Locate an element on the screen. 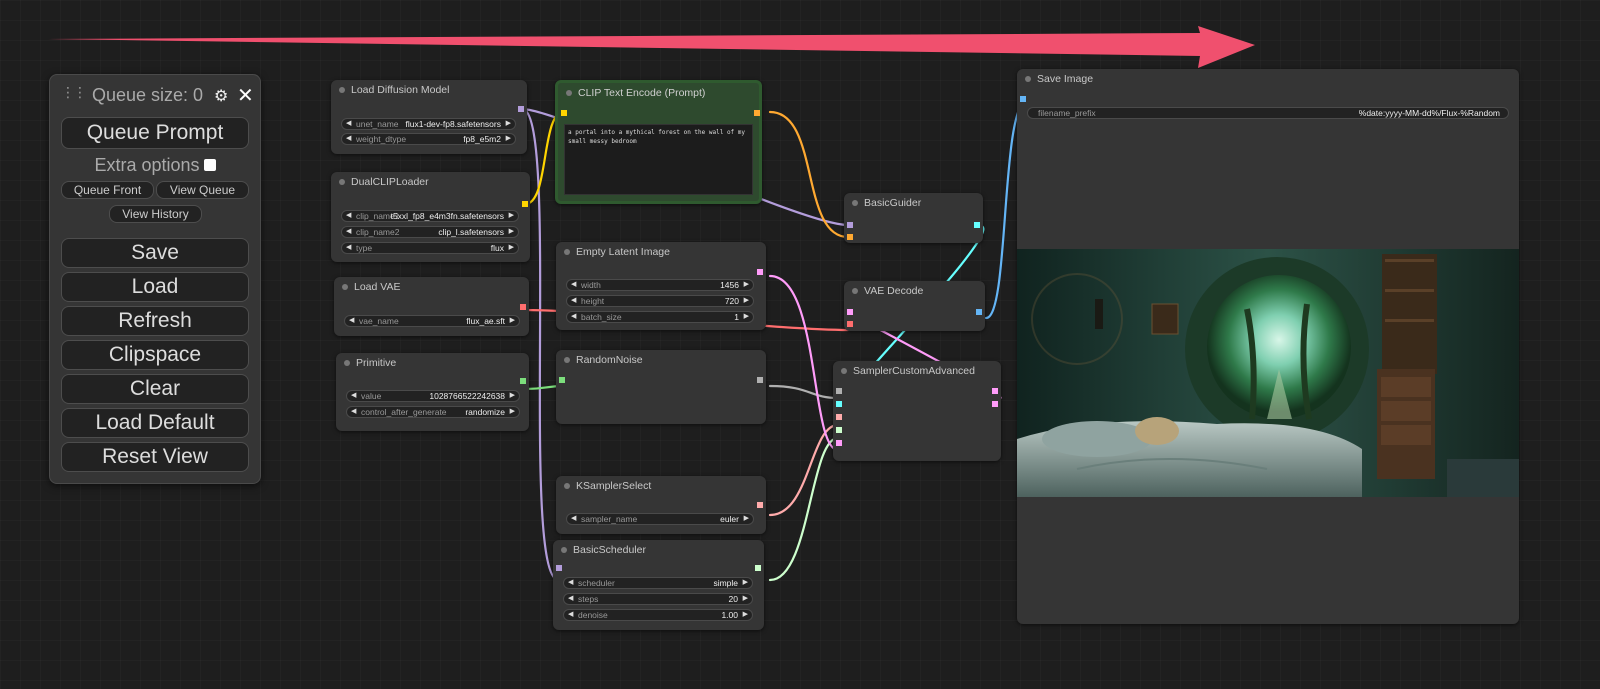 The width and height of the screenshot is (1600, 689). output-slot-conditioning is located at coordinates (757, 113).